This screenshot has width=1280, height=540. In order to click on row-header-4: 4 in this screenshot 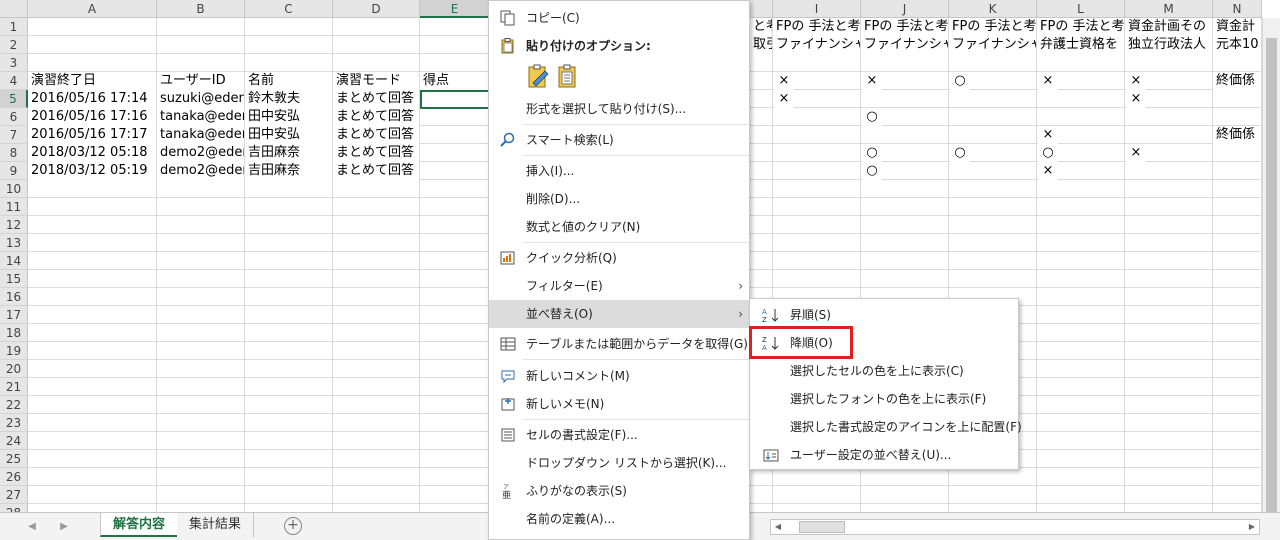, I will do `click(14, 81)`.